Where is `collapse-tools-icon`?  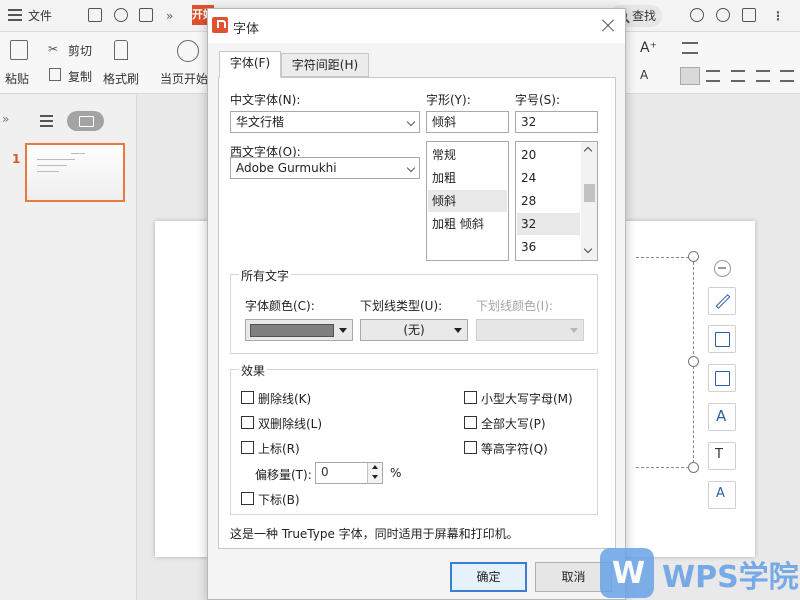
collapse-tools-icon is located at coordinates (722, 268).